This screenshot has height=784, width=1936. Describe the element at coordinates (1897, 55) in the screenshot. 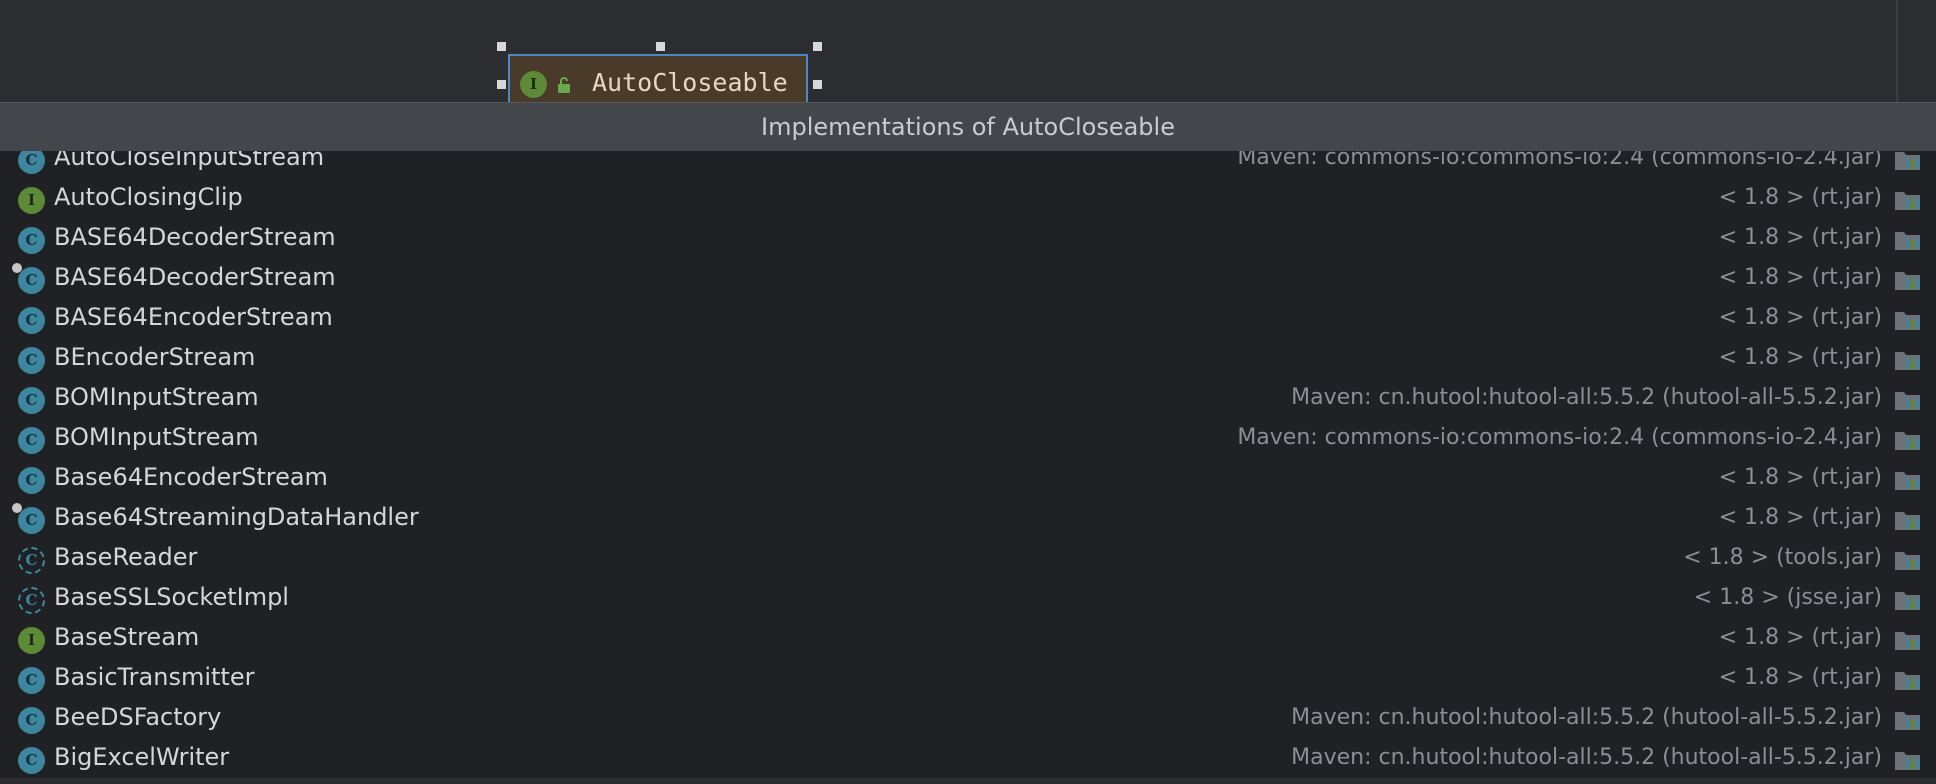

I see `canvas-divider` at that location.